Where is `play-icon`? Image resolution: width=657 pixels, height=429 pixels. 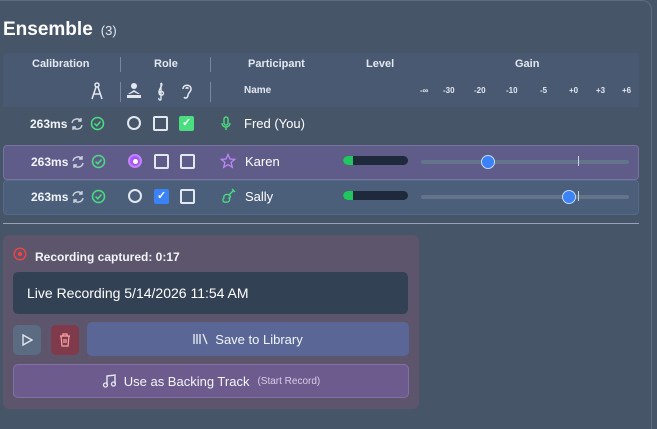 play-icon is located at coordinates (27, 340).